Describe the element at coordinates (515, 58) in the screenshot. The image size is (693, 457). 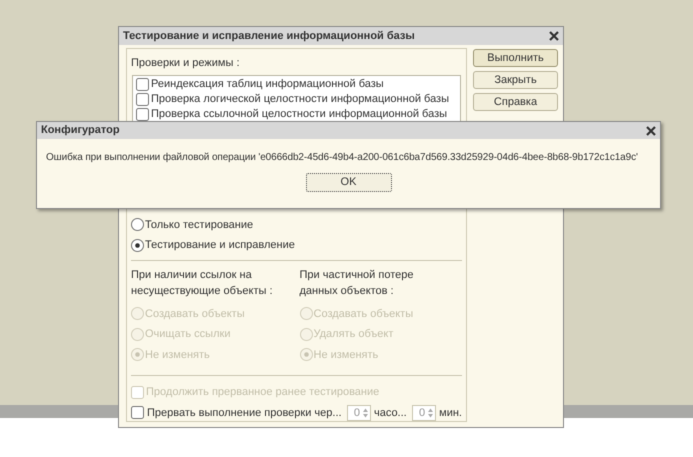
I see `dialog-button: Выполнить` at that location.